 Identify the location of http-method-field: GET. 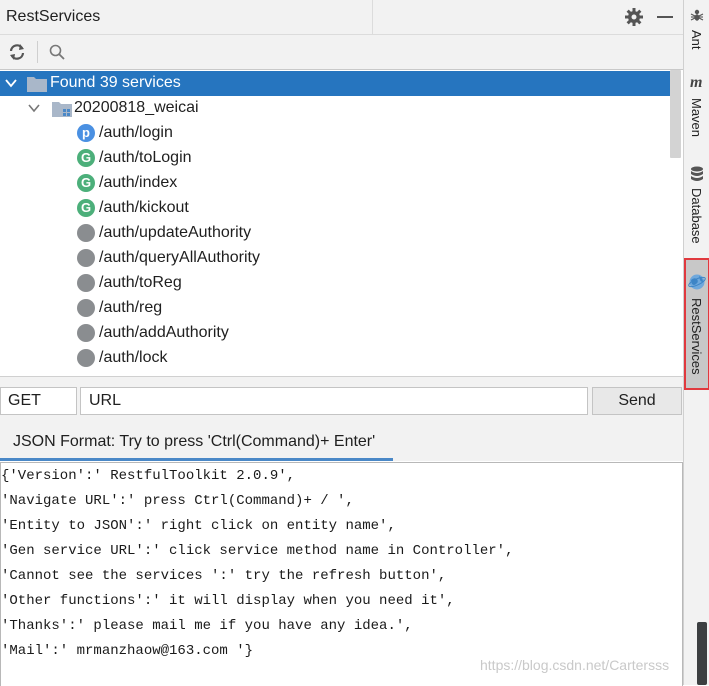
(38, 401).